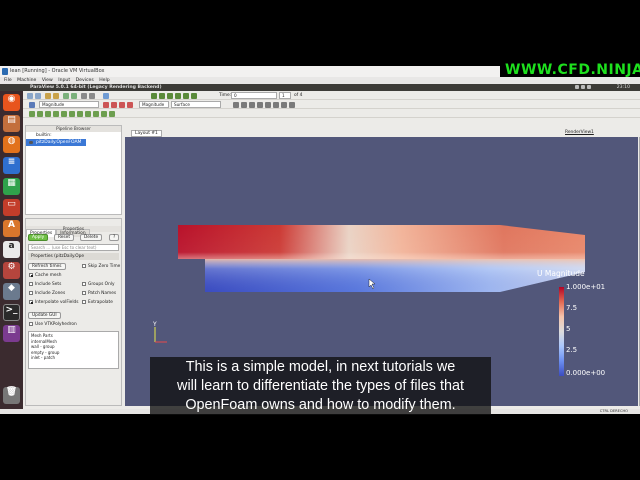  I want to click on previous-frame-icon, so click(162, 95).